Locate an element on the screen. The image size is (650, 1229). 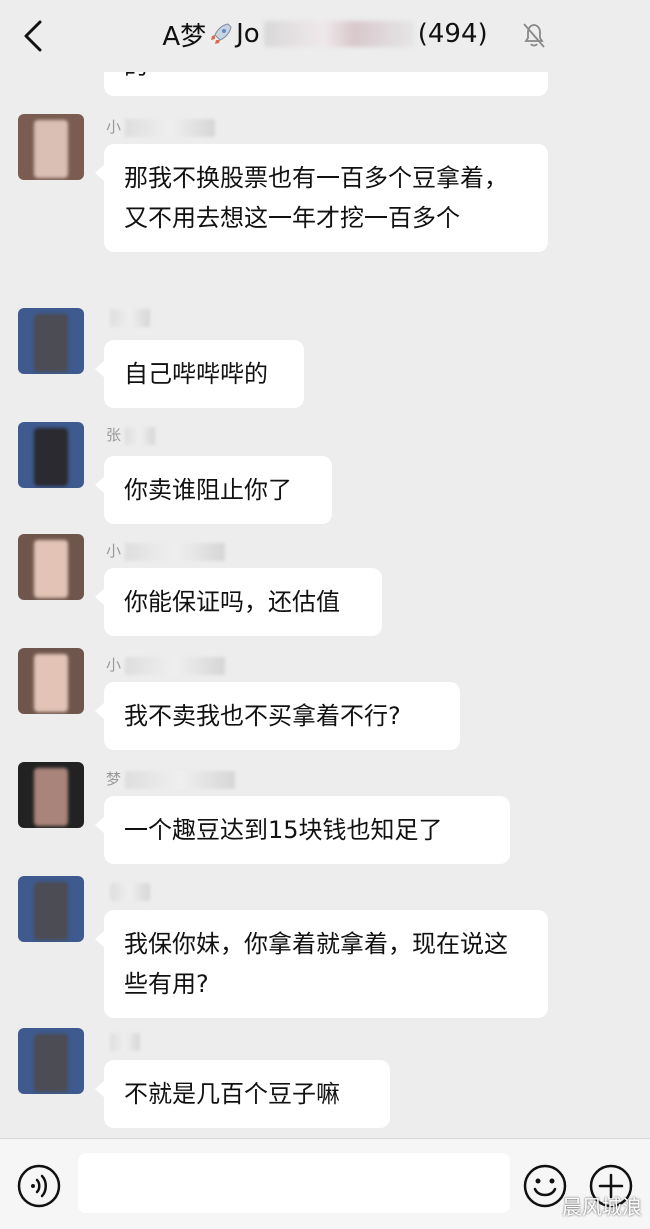
message-row: 小 你能保证吗，还估值 is located at coordinates (325, 585).